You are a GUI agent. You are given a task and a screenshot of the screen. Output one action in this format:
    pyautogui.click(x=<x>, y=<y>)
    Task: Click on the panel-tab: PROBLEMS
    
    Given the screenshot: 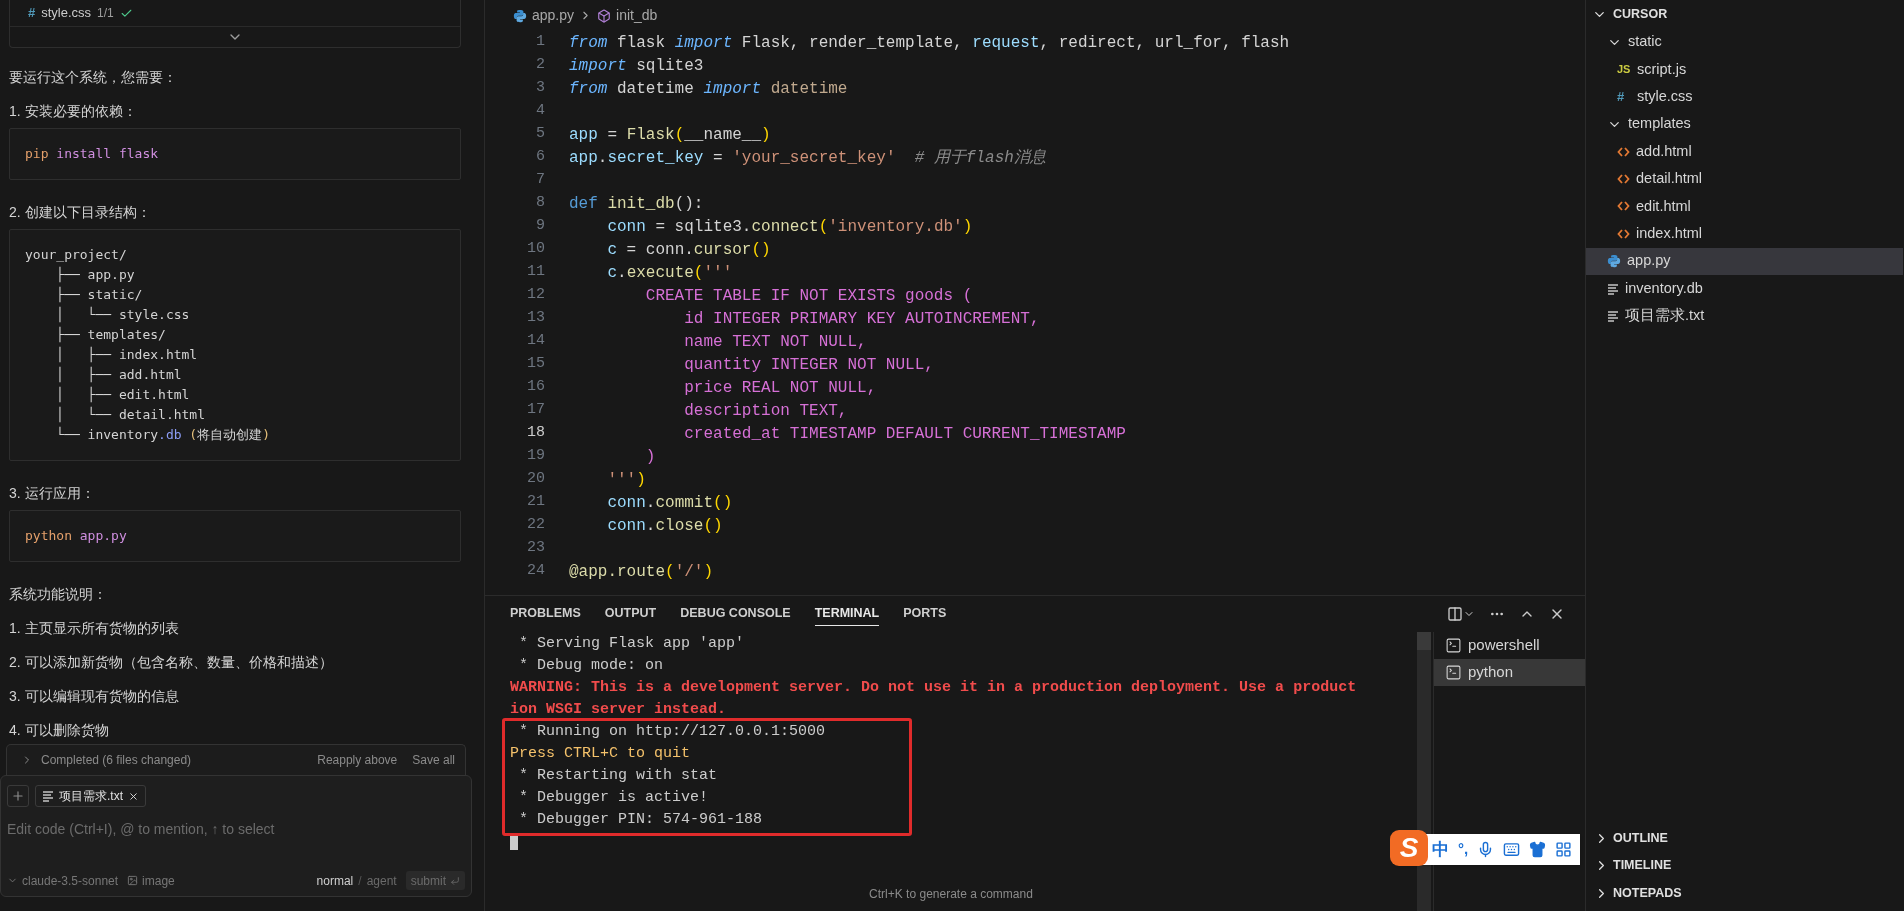 What is the action you would take?
    pyautogui.click(x=545, y=614)
    